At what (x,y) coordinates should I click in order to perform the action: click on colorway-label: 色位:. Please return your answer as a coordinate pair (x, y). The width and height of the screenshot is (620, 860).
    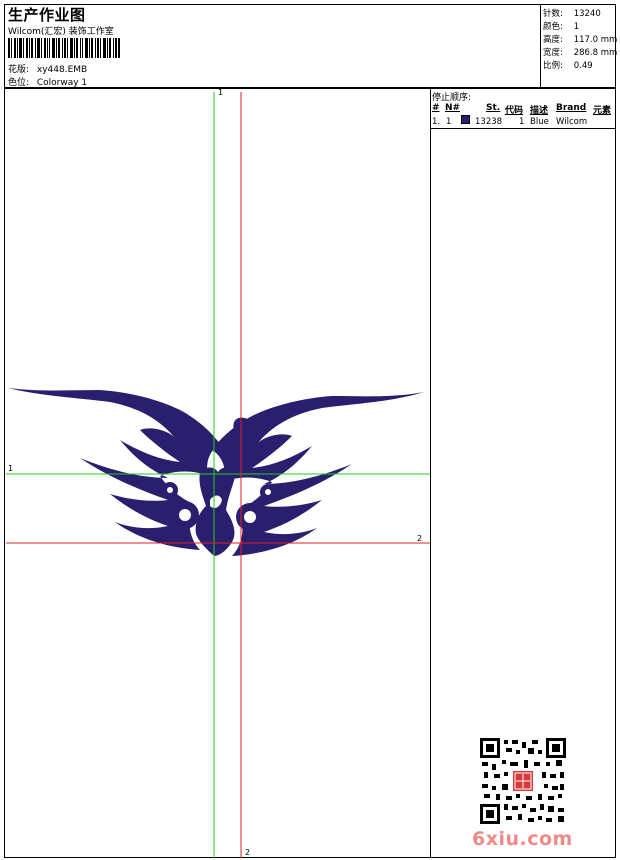
    Looking at the image, I should click on (19, 83).